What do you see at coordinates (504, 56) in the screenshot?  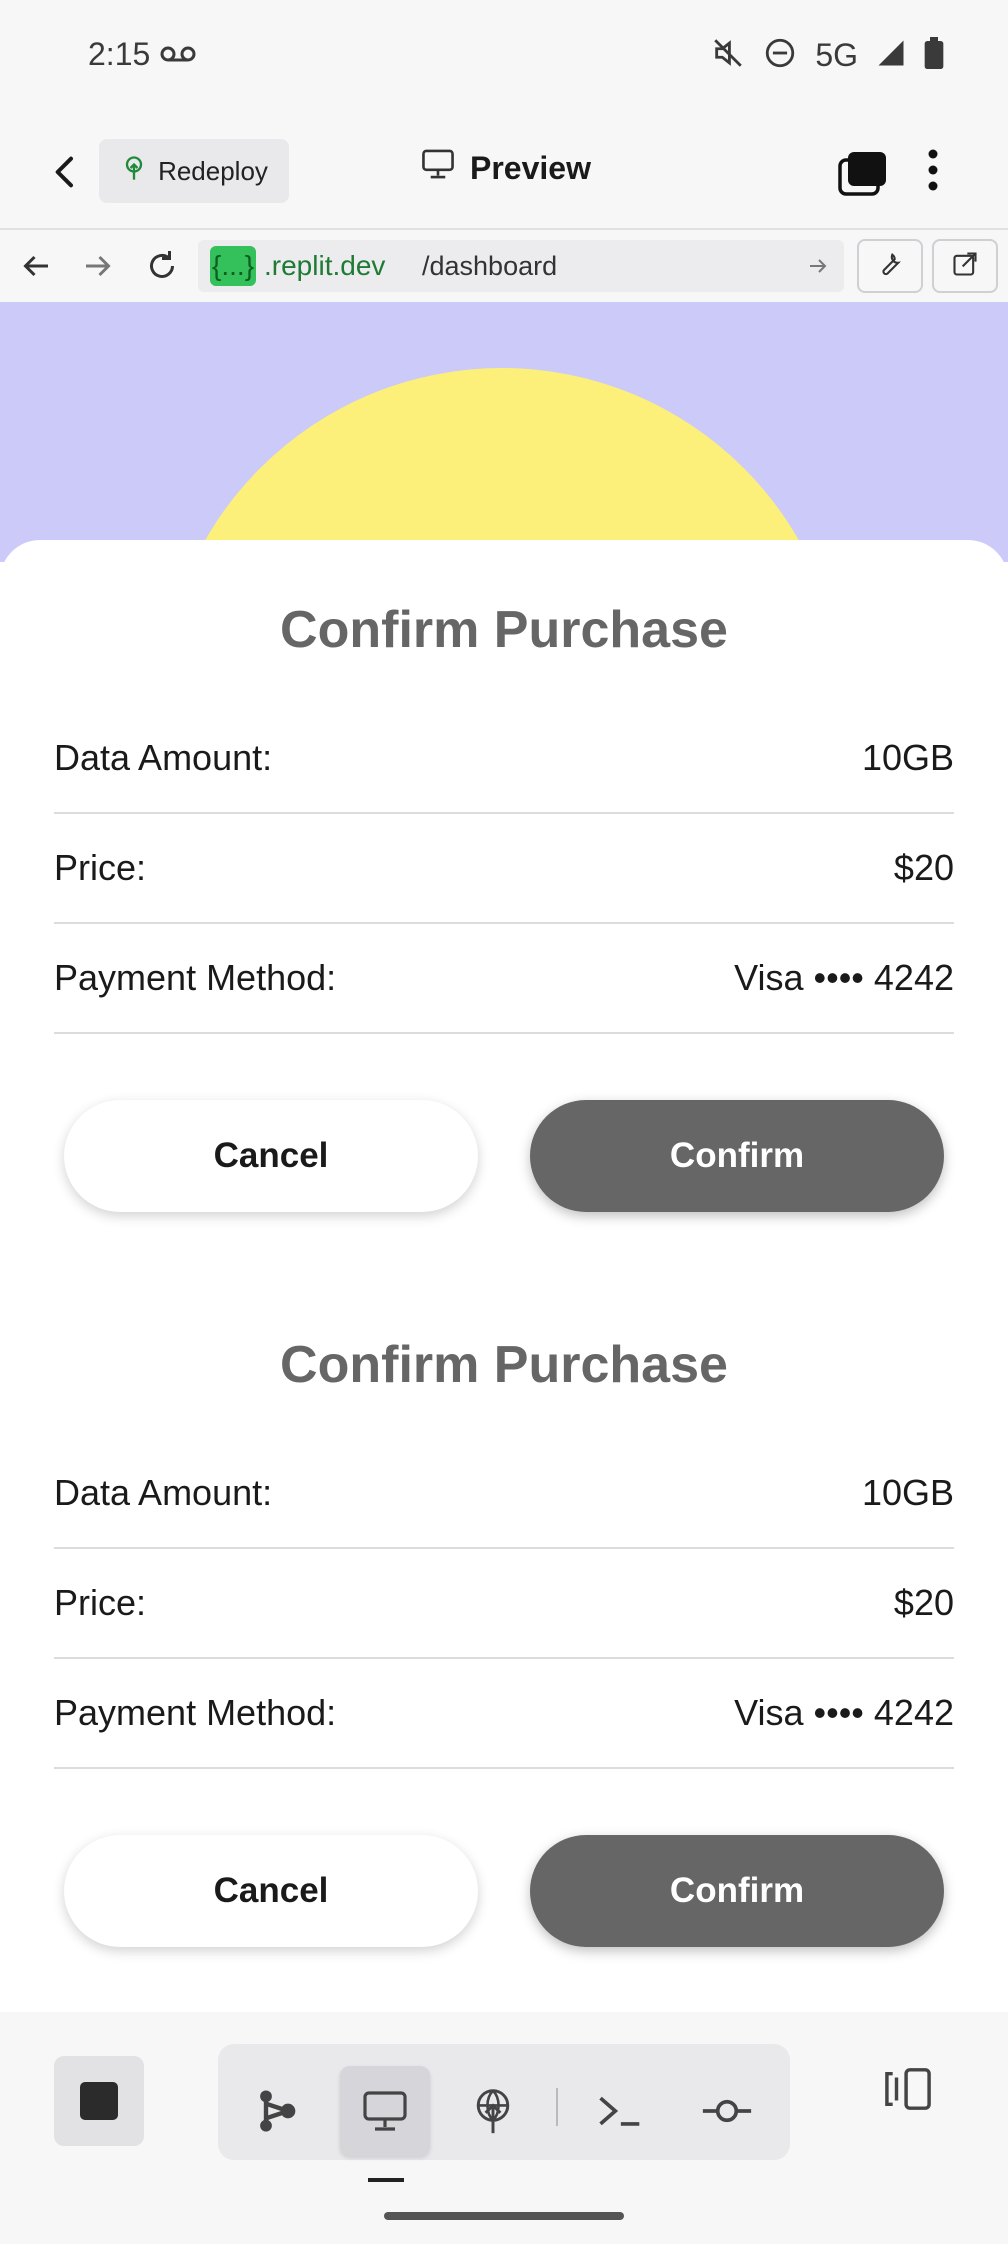 I see `status-bar: 2:15 5G` at bounding box center [504, 56].